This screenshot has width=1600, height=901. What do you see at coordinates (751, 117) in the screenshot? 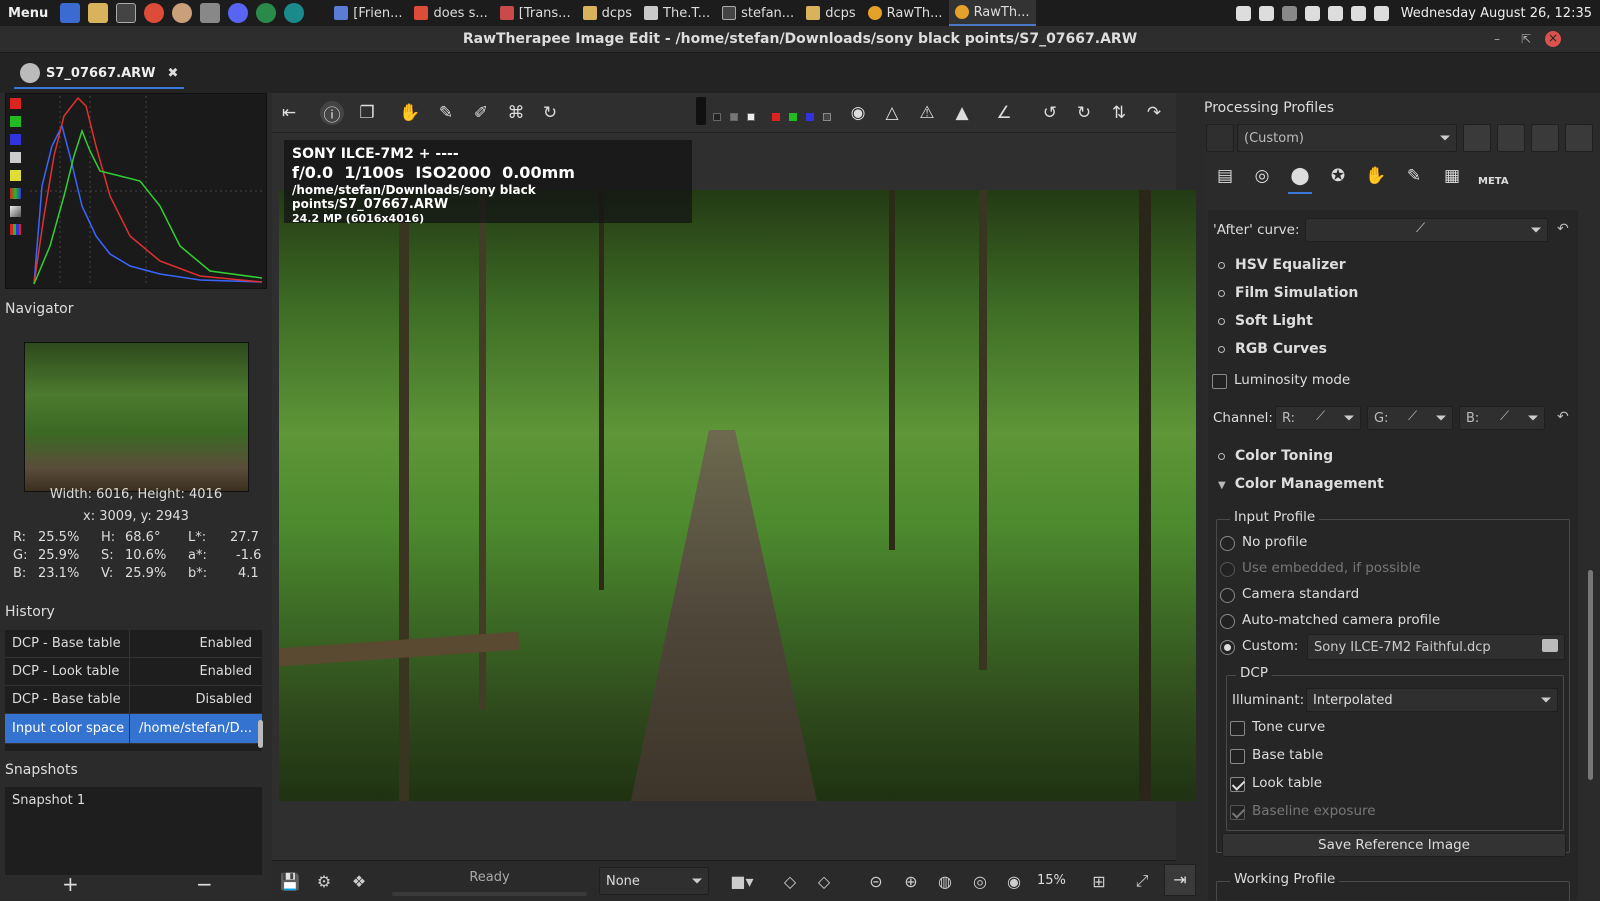
I see `bg-white-icon` at bounding box center [751, 117].